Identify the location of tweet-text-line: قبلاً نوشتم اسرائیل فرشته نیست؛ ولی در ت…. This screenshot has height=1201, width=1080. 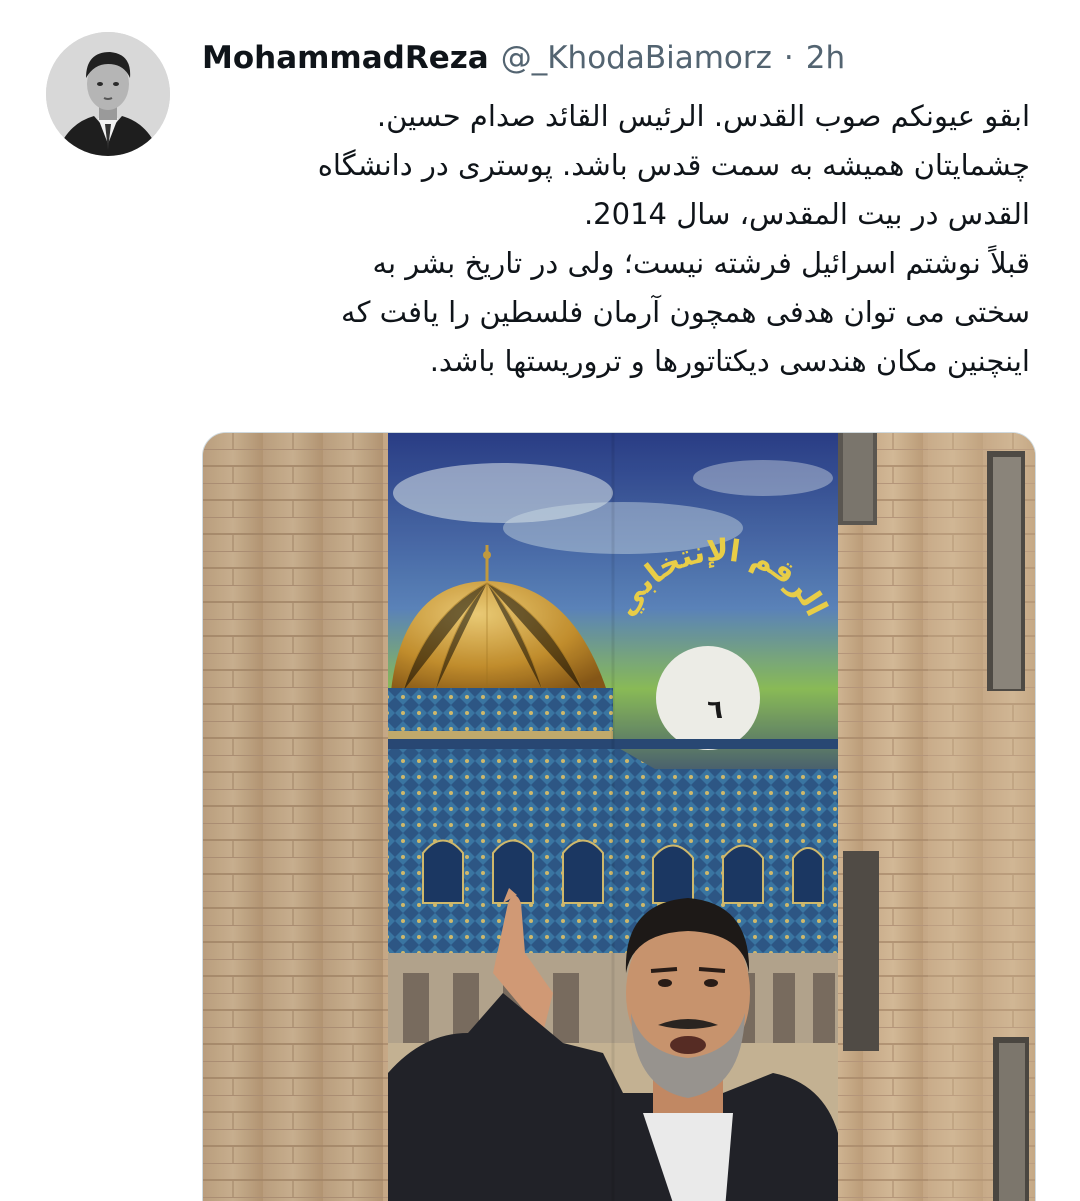
(701, 263).